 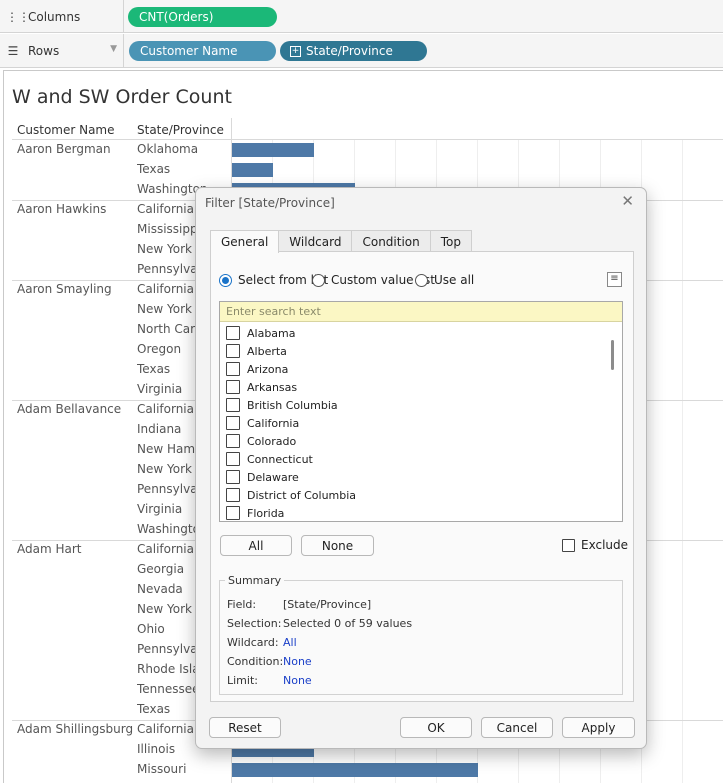 I want to click on summary-box, so click(x=421, y=637).